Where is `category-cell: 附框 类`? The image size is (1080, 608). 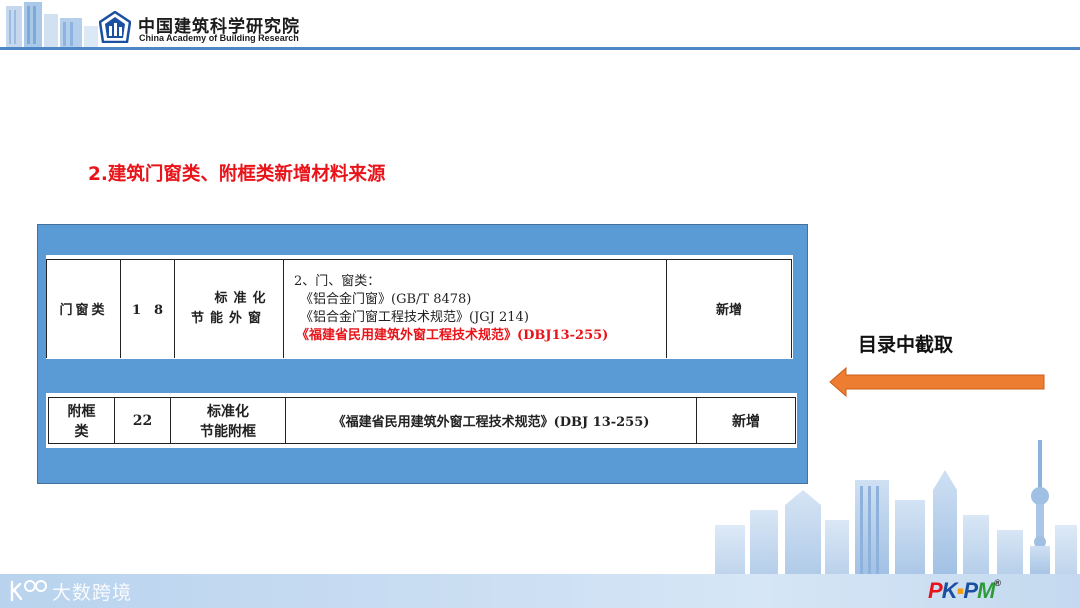 category-cell: 附框 类 is located at coordinates (81, 420).